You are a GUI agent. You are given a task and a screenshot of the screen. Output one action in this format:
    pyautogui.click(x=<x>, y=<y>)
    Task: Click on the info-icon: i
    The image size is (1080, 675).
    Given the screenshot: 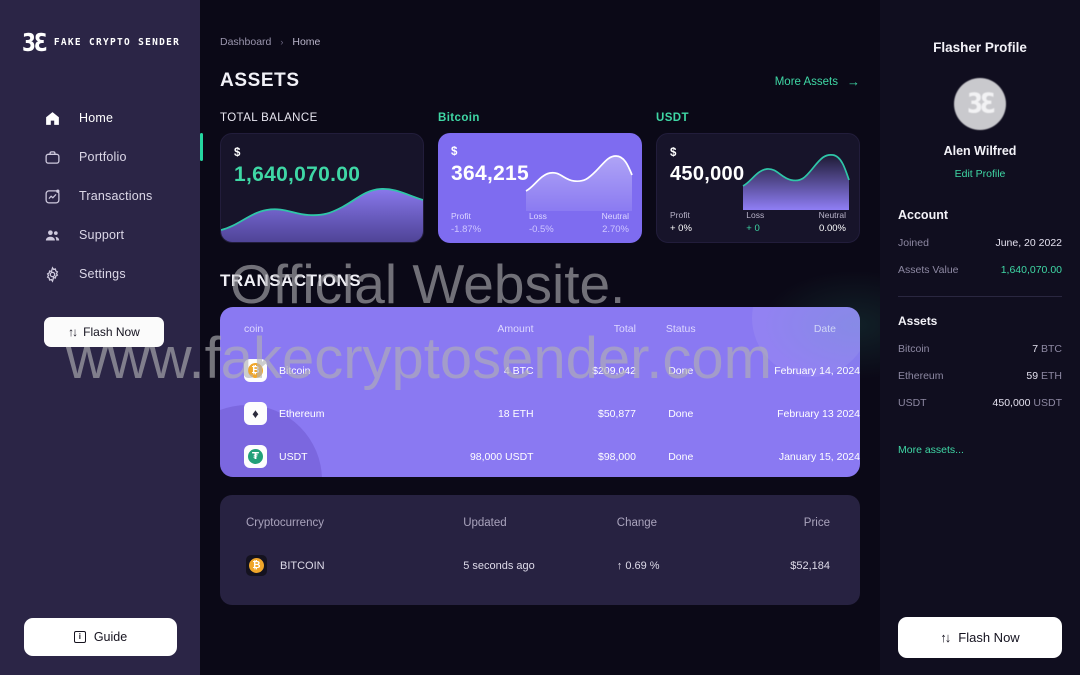 What is the action you would take?
    pyautogui.click(x=79, y=637)
    